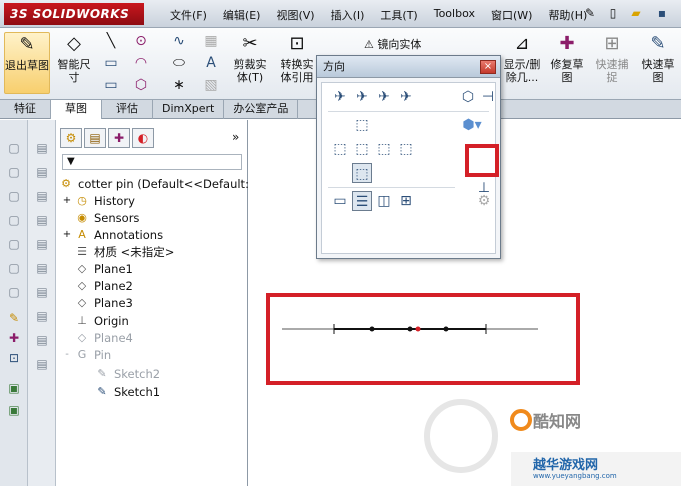  I want to click on tree-item-plane3: ◇ Plane3, so click(103, 302).